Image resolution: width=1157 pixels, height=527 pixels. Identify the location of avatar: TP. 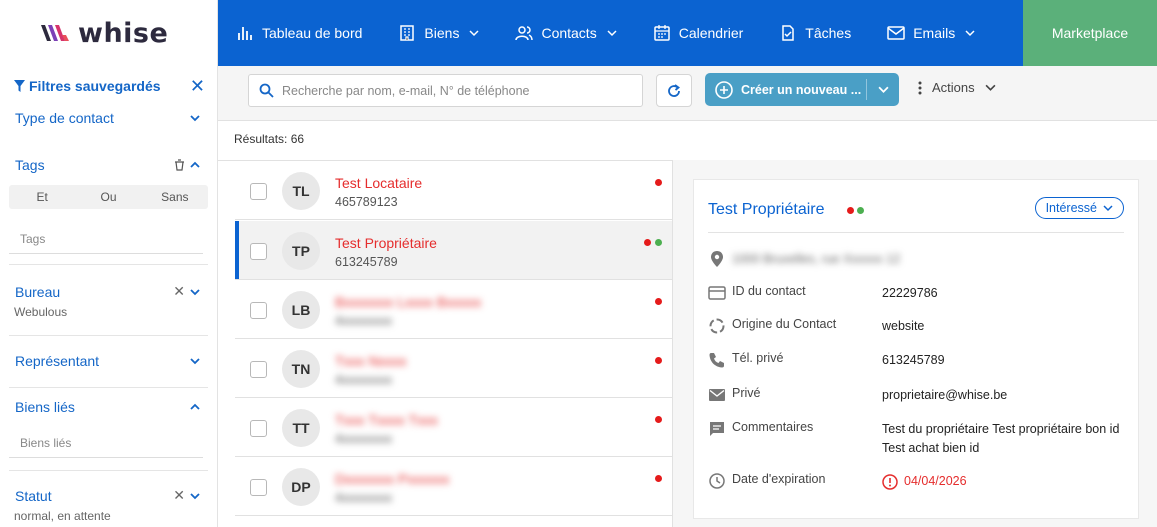
(301, 251).